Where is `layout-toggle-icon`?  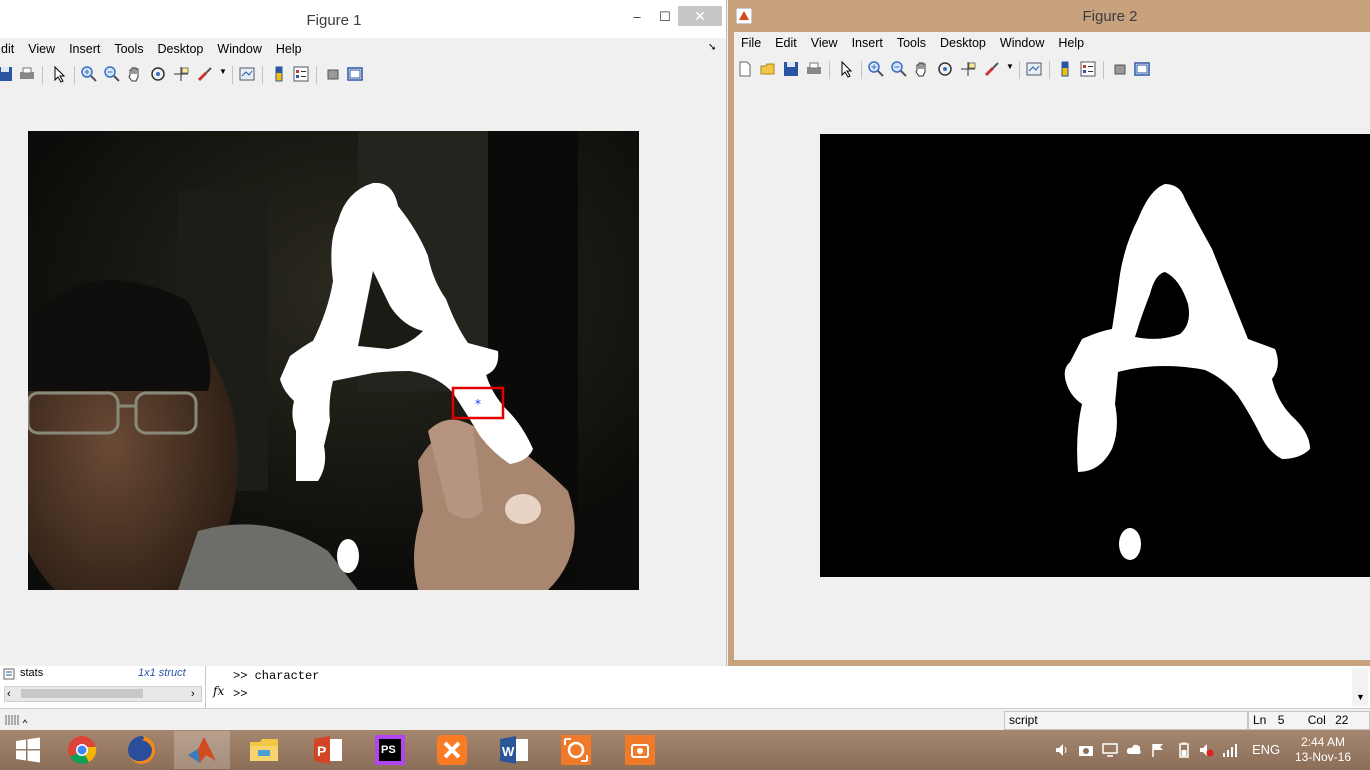
layout-toggle-icon is located at coordinates (17, 720).